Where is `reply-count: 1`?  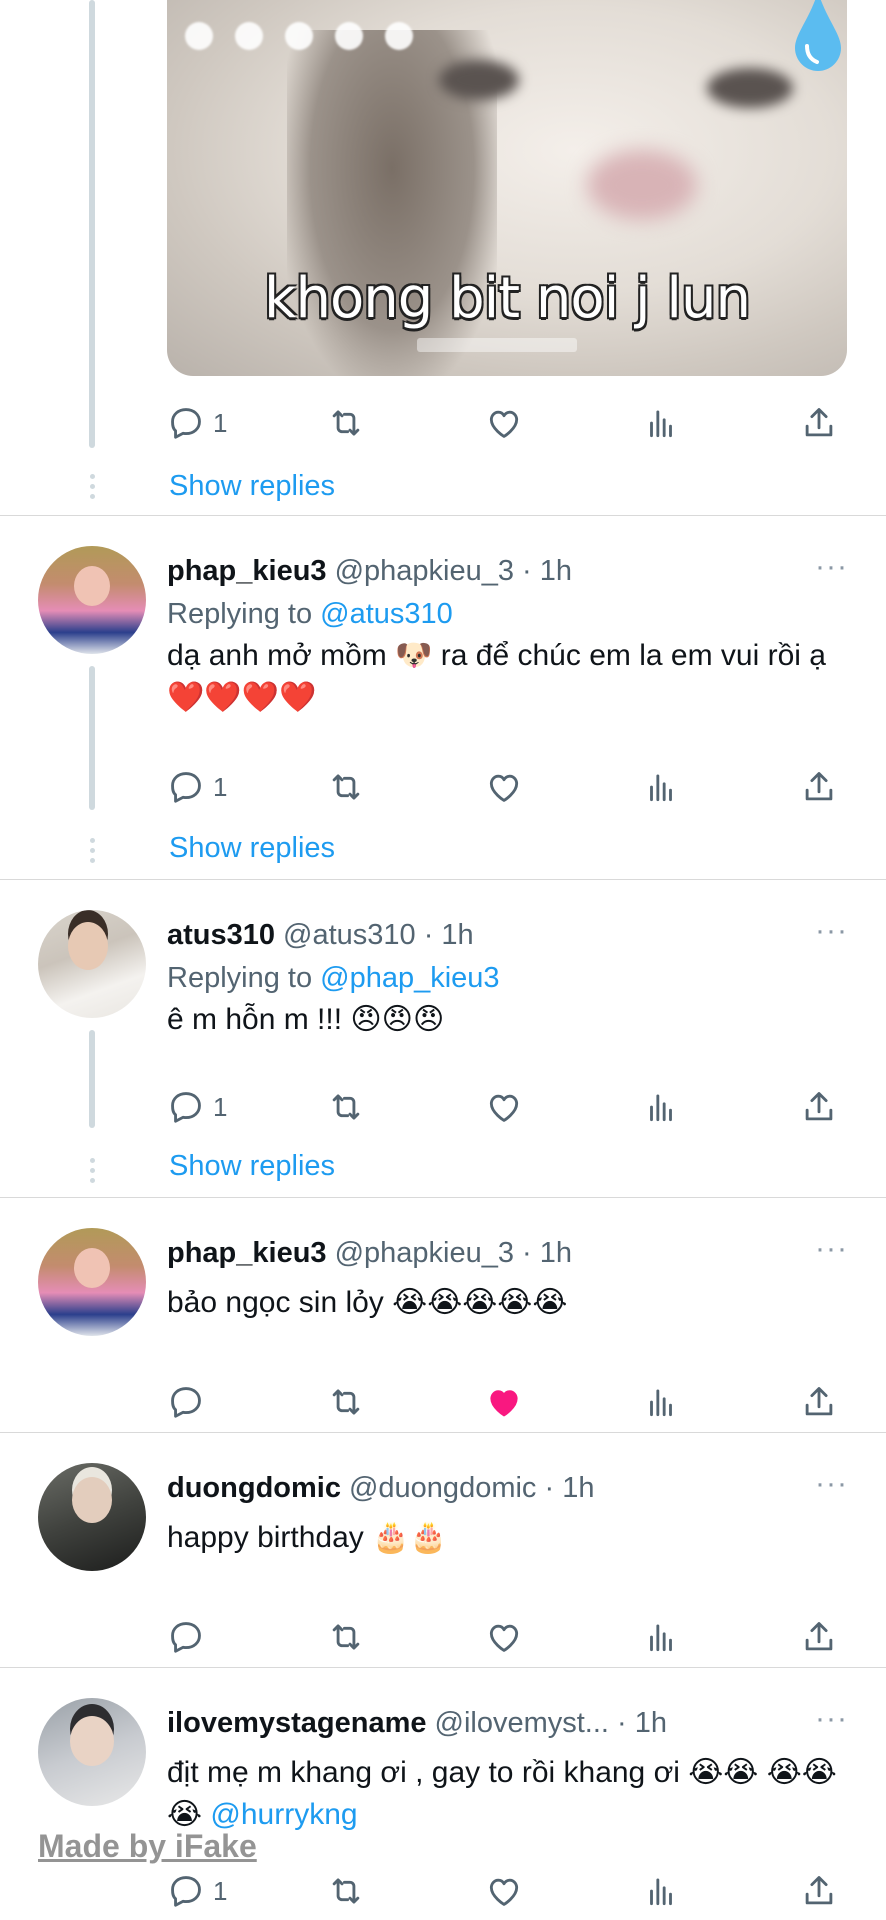 reply-count: 1 is located at coordinates (220, 422).